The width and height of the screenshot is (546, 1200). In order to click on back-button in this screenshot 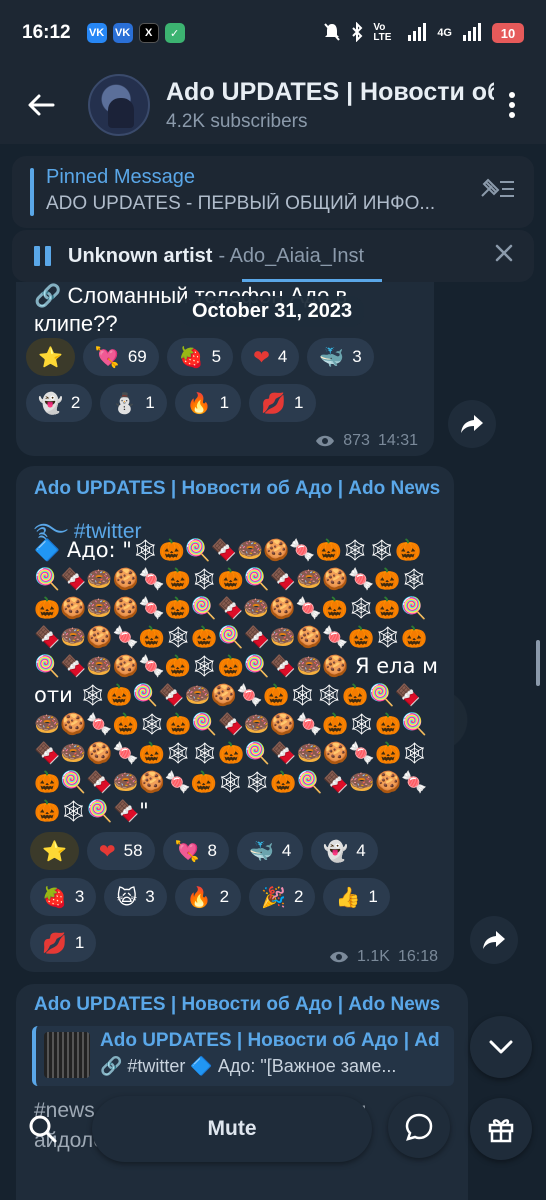, I will do `click(41, 105)`.